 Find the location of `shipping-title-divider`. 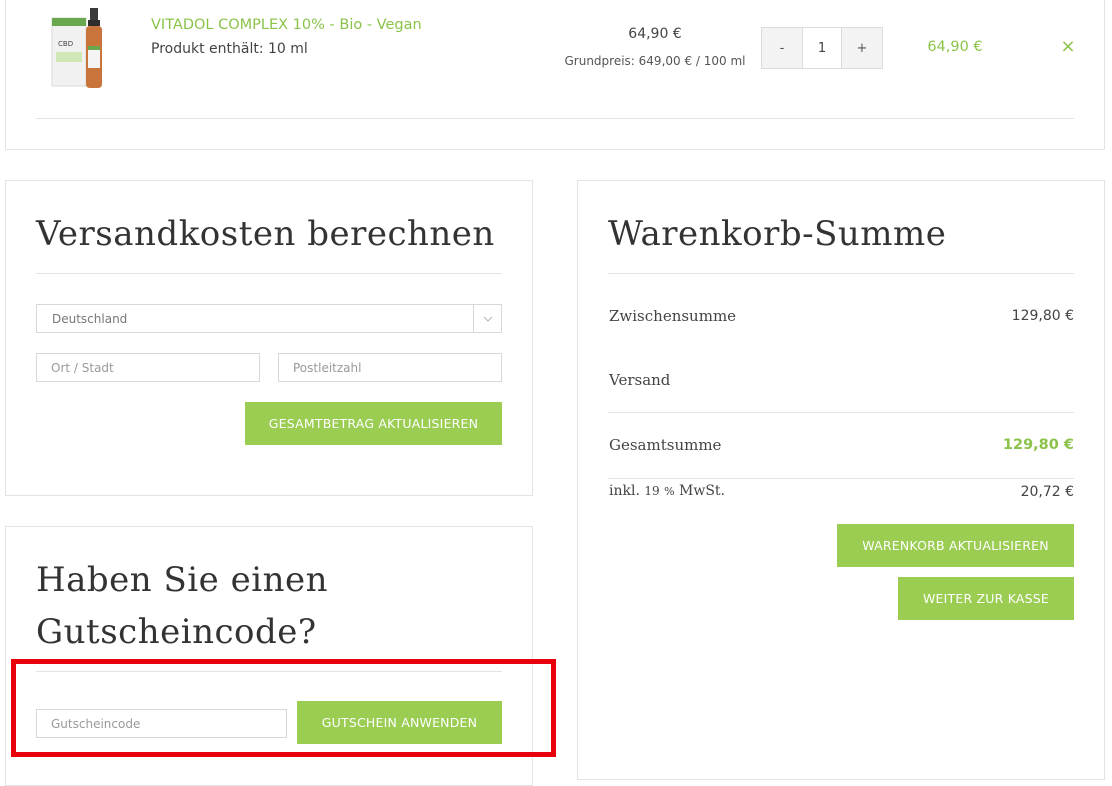

shipping-title-divider is located at coordinates (269, 273).